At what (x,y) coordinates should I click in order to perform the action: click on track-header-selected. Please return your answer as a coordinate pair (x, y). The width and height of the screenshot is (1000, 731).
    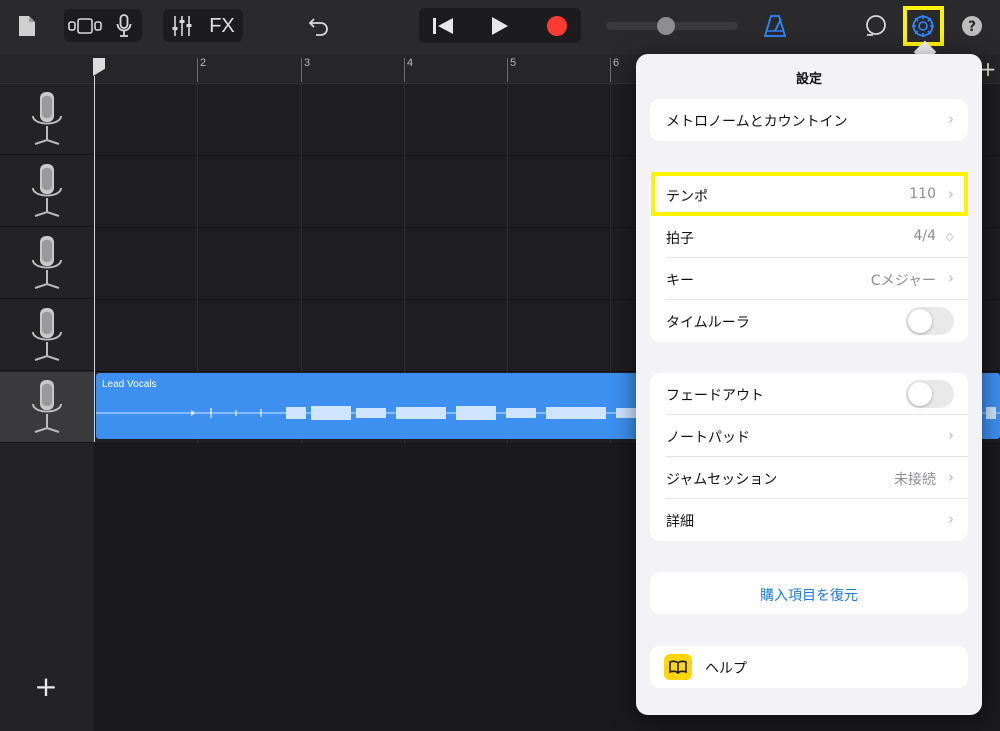
    Looking at the image, I should click on (47, 407).